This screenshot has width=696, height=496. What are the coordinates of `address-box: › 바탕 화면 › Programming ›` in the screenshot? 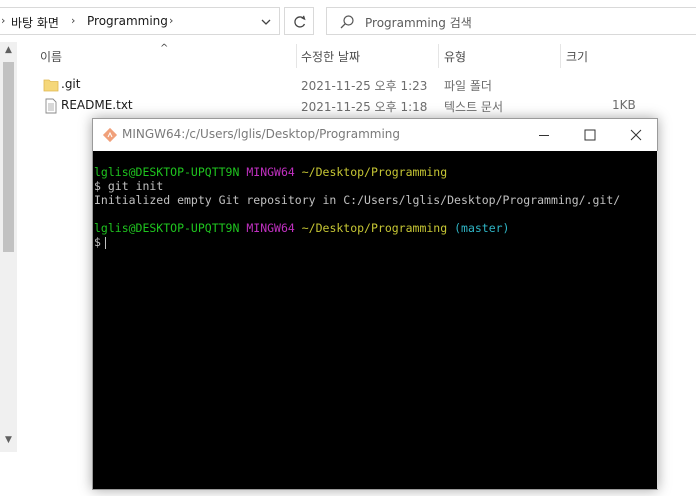 It's located at (140, 21).